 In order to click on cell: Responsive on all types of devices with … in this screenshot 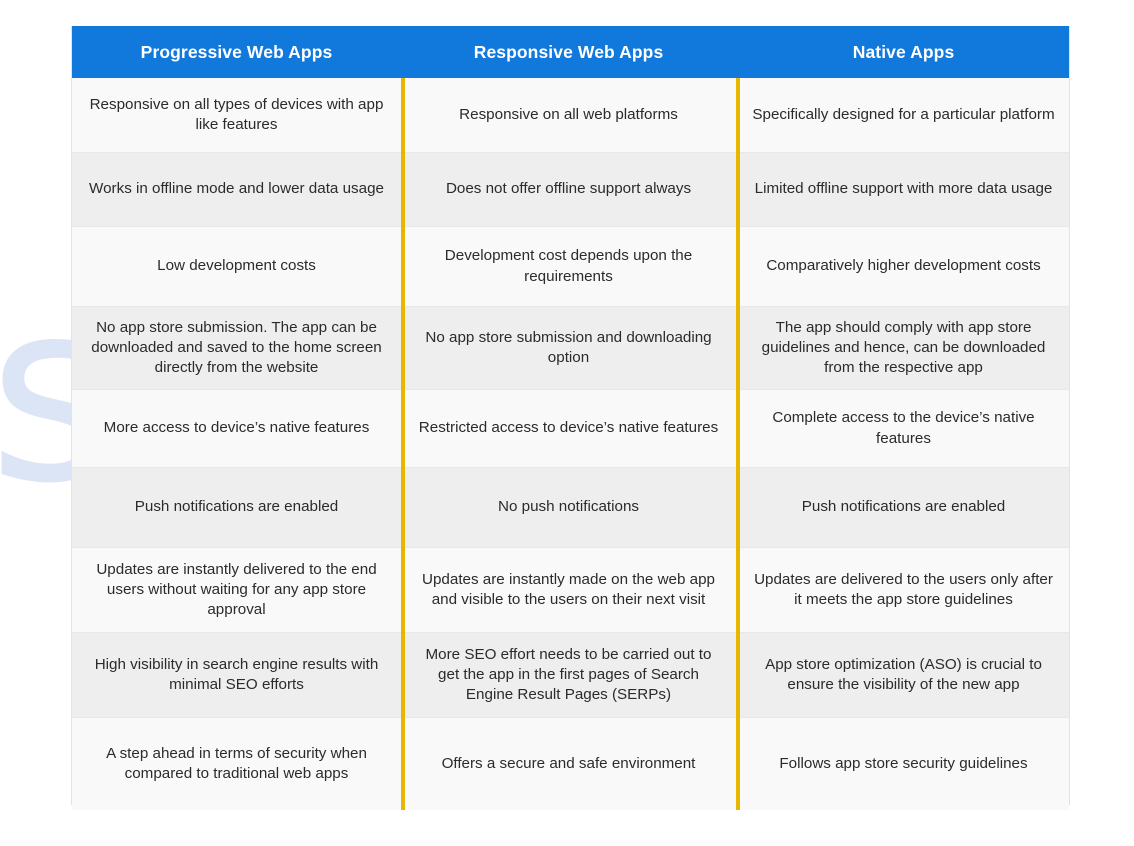, I will do `click(236, 114)`.